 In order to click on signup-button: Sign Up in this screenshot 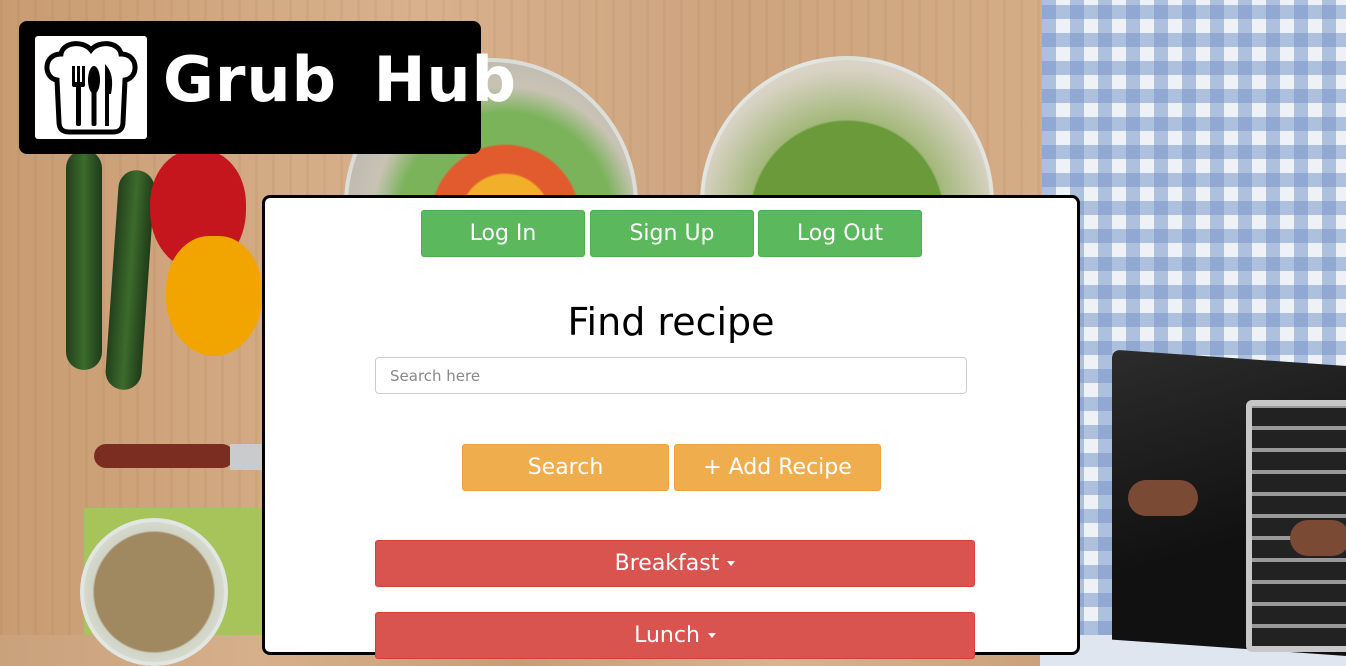, I will do `click(672, 233)`.